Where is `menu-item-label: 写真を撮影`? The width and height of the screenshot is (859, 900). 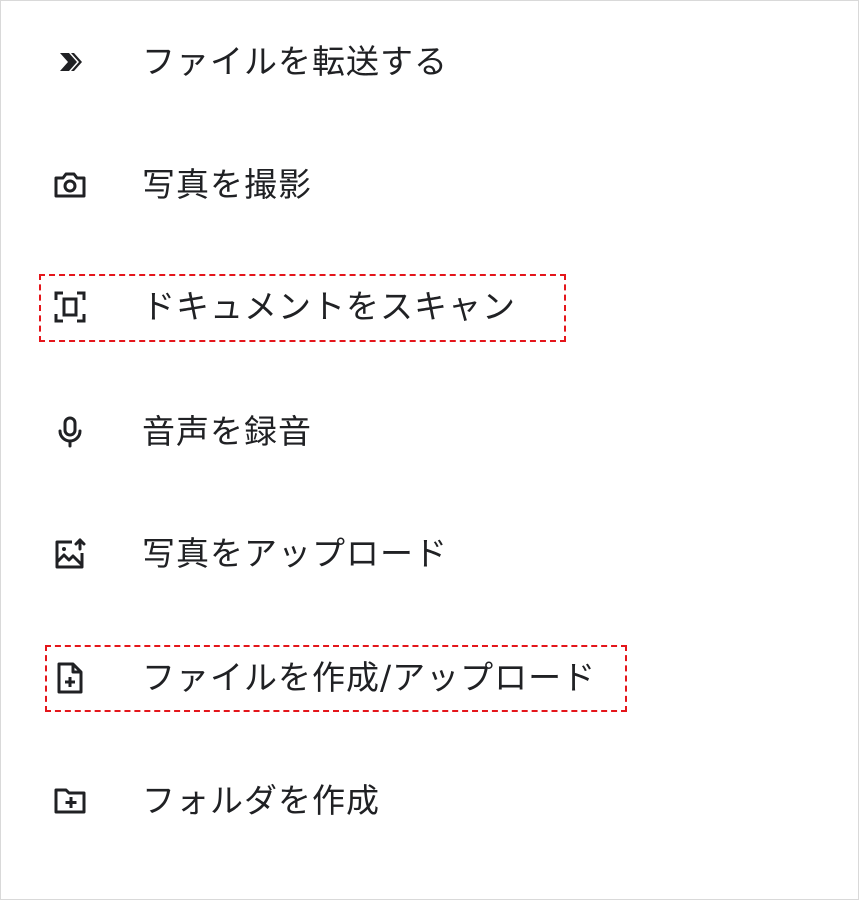
menu-item-label: 写真を撮影 is located at coordinates (227, 184).